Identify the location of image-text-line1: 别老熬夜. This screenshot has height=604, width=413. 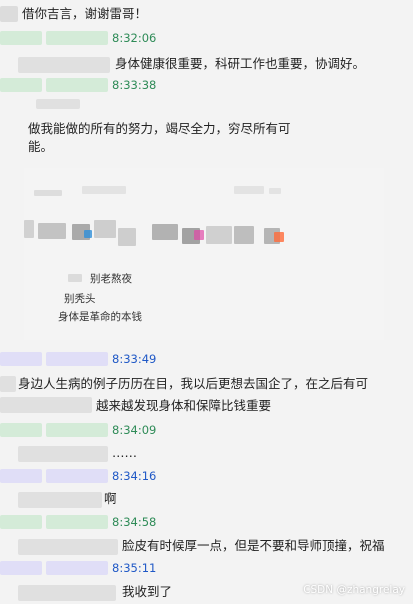
(111, 279).